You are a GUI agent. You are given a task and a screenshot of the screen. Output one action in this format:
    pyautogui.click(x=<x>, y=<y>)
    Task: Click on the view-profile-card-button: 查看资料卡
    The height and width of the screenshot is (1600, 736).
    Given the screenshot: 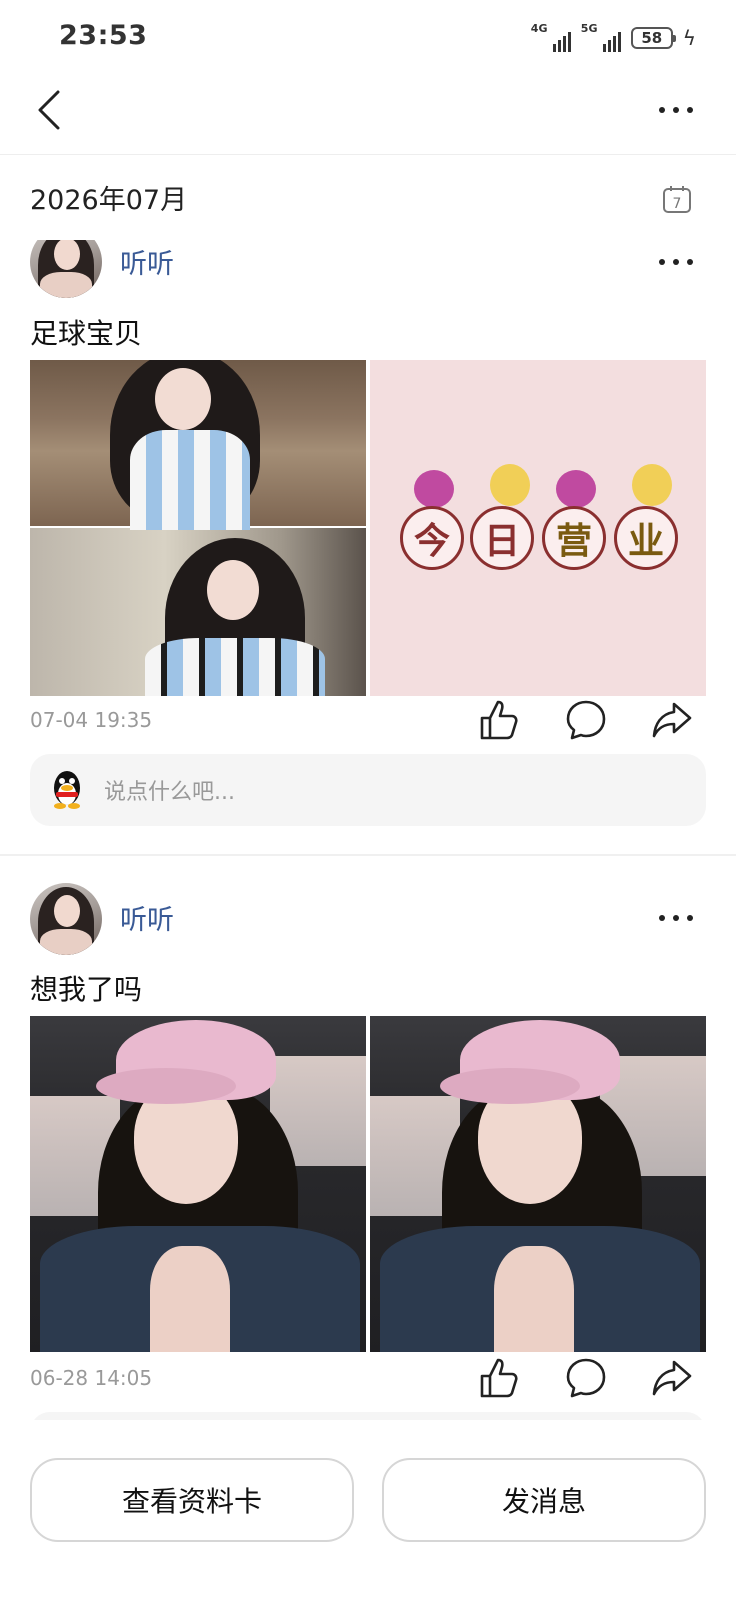 What is the action you would take?
    pyautogui.click(x=192, y=1500)
    